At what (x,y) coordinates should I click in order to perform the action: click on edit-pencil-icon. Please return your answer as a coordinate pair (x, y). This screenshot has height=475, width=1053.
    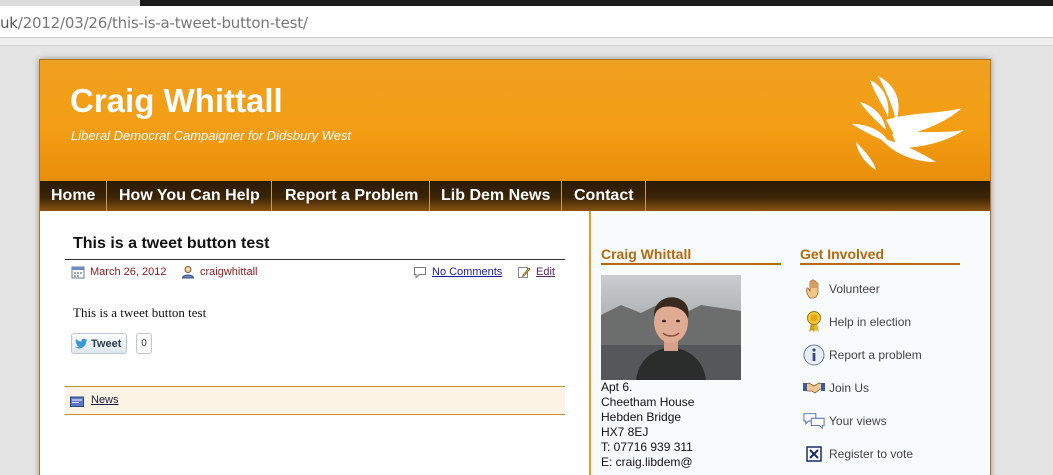
    Looking at the image, I should click on (524, 272).